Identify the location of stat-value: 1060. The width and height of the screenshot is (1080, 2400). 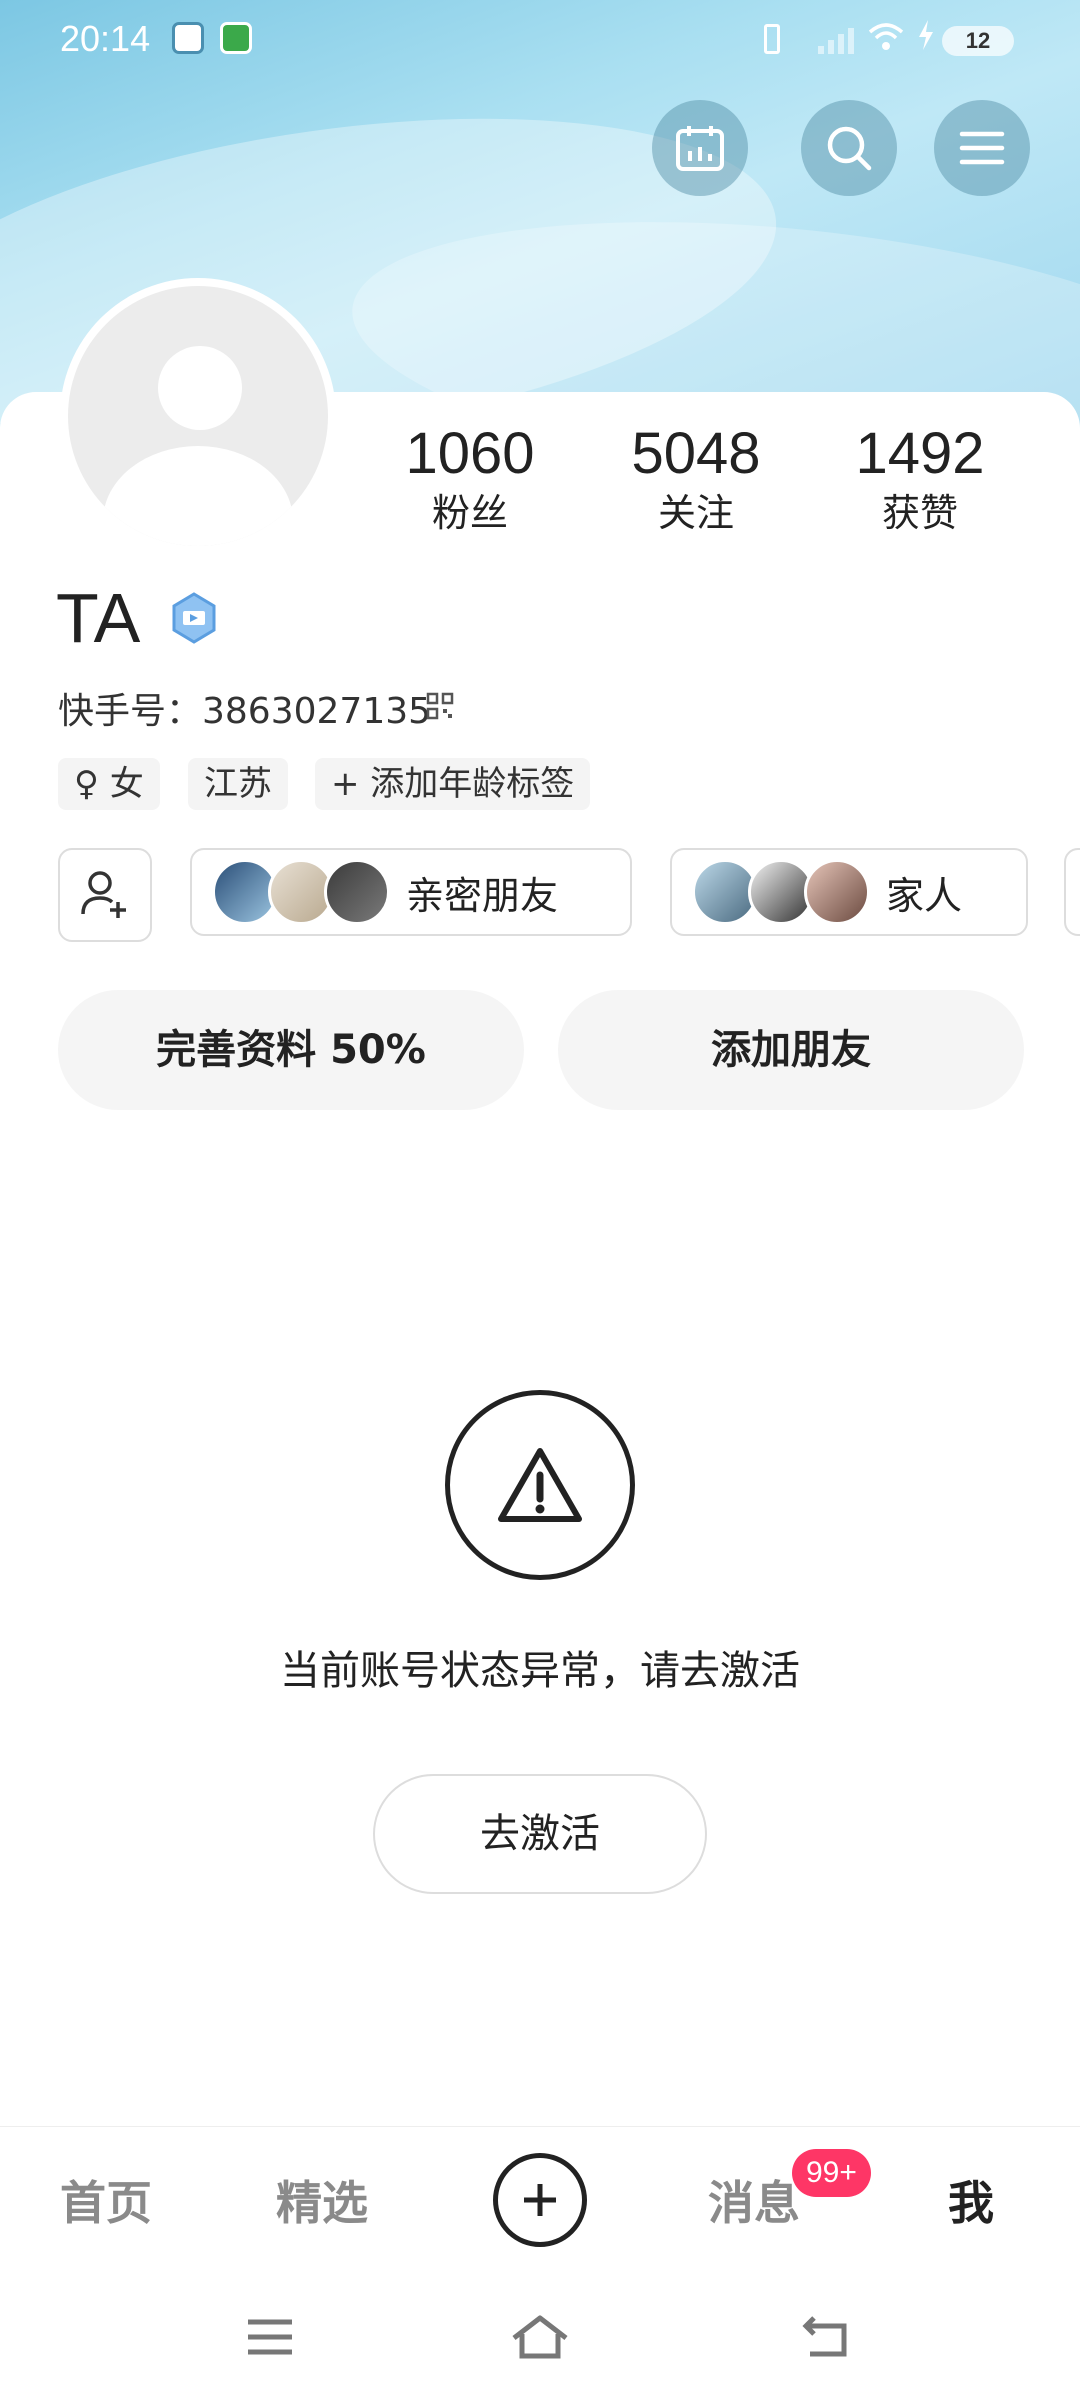
(470, 453).